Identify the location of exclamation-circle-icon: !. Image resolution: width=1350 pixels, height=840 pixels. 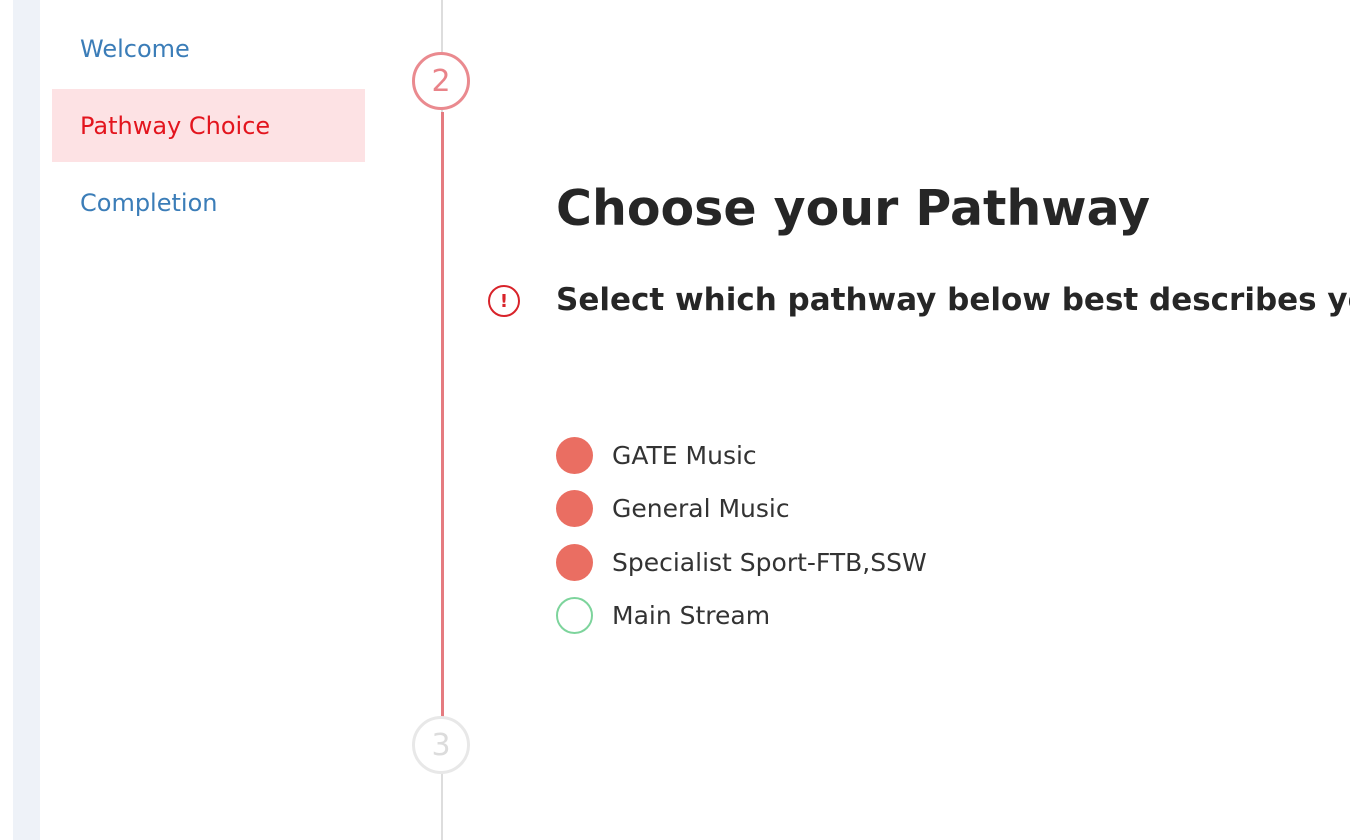
(504, 301).